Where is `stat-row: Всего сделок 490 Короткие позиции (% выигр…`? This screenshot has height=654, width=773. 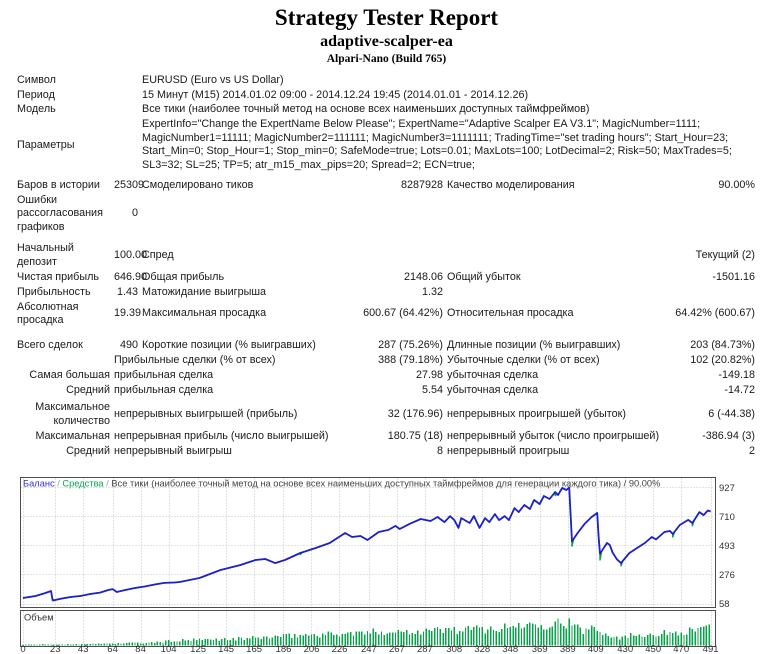 stat-row: Всего сделок 490 Короткие позиции (% выигр… is located at coordinates (386, 345).